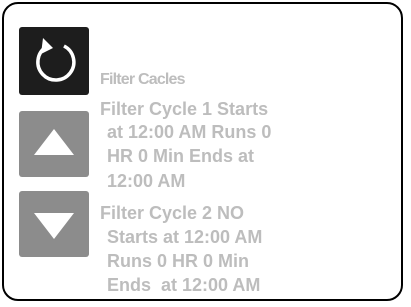 Image resolution: width=411 pixels, height=307 pixels. I want to click on info-line: 12:00 AM, so click(144, 181).